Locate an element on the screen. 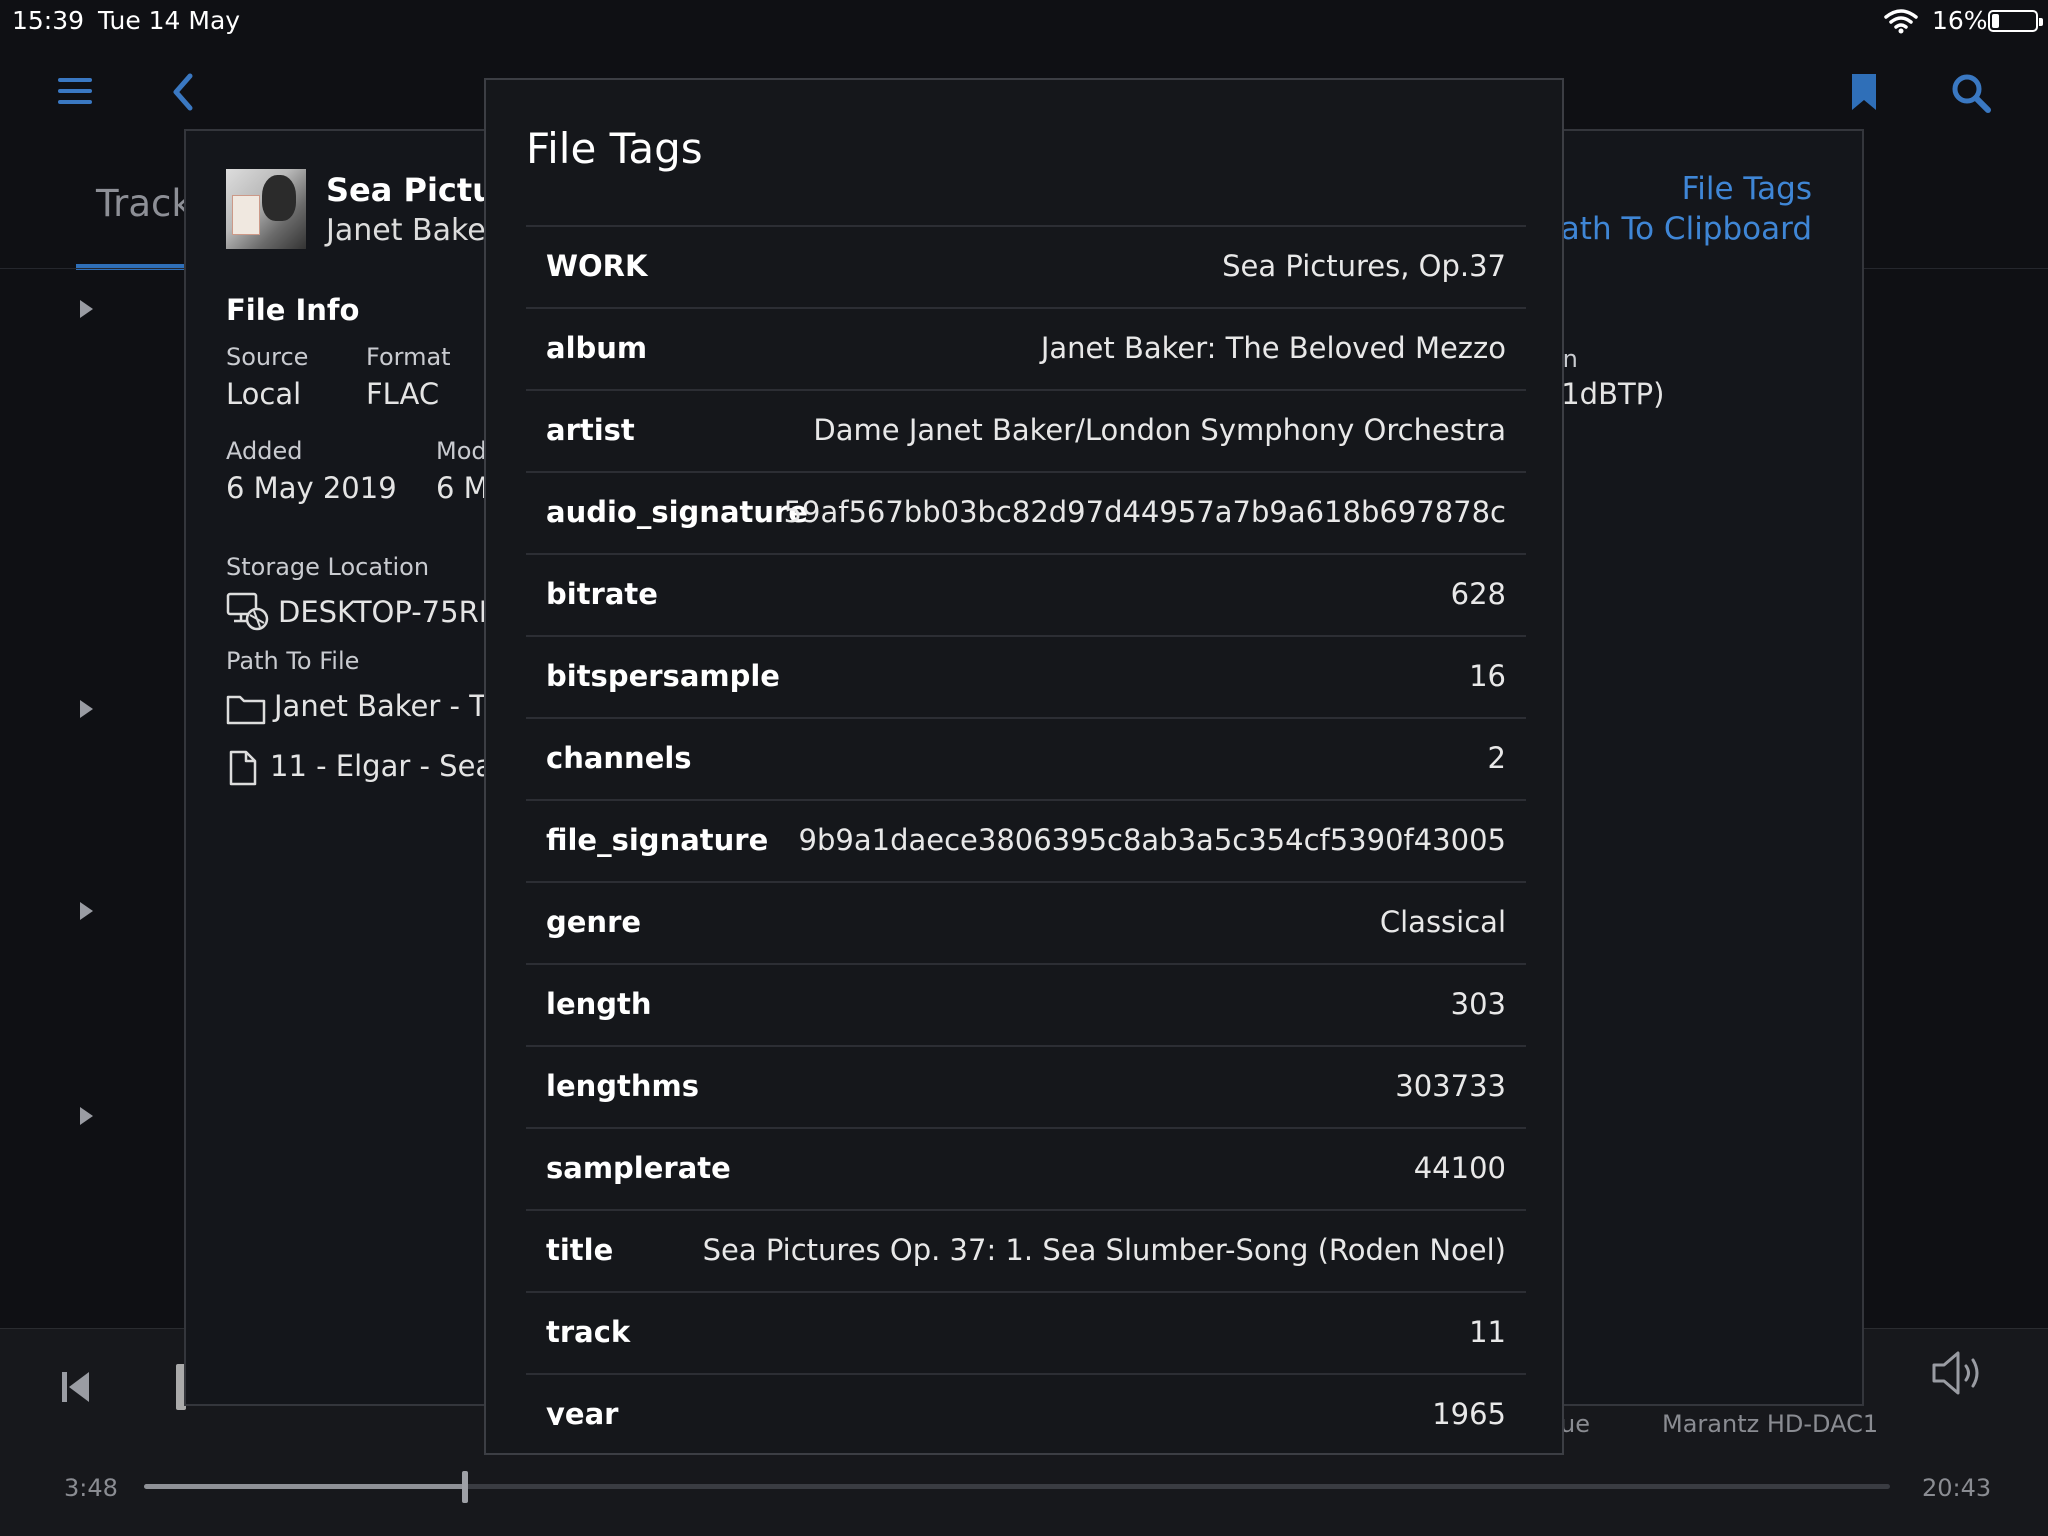 The image size is (2048, 1536). tag-value: 11 is located at coordinates (1487, 1332).